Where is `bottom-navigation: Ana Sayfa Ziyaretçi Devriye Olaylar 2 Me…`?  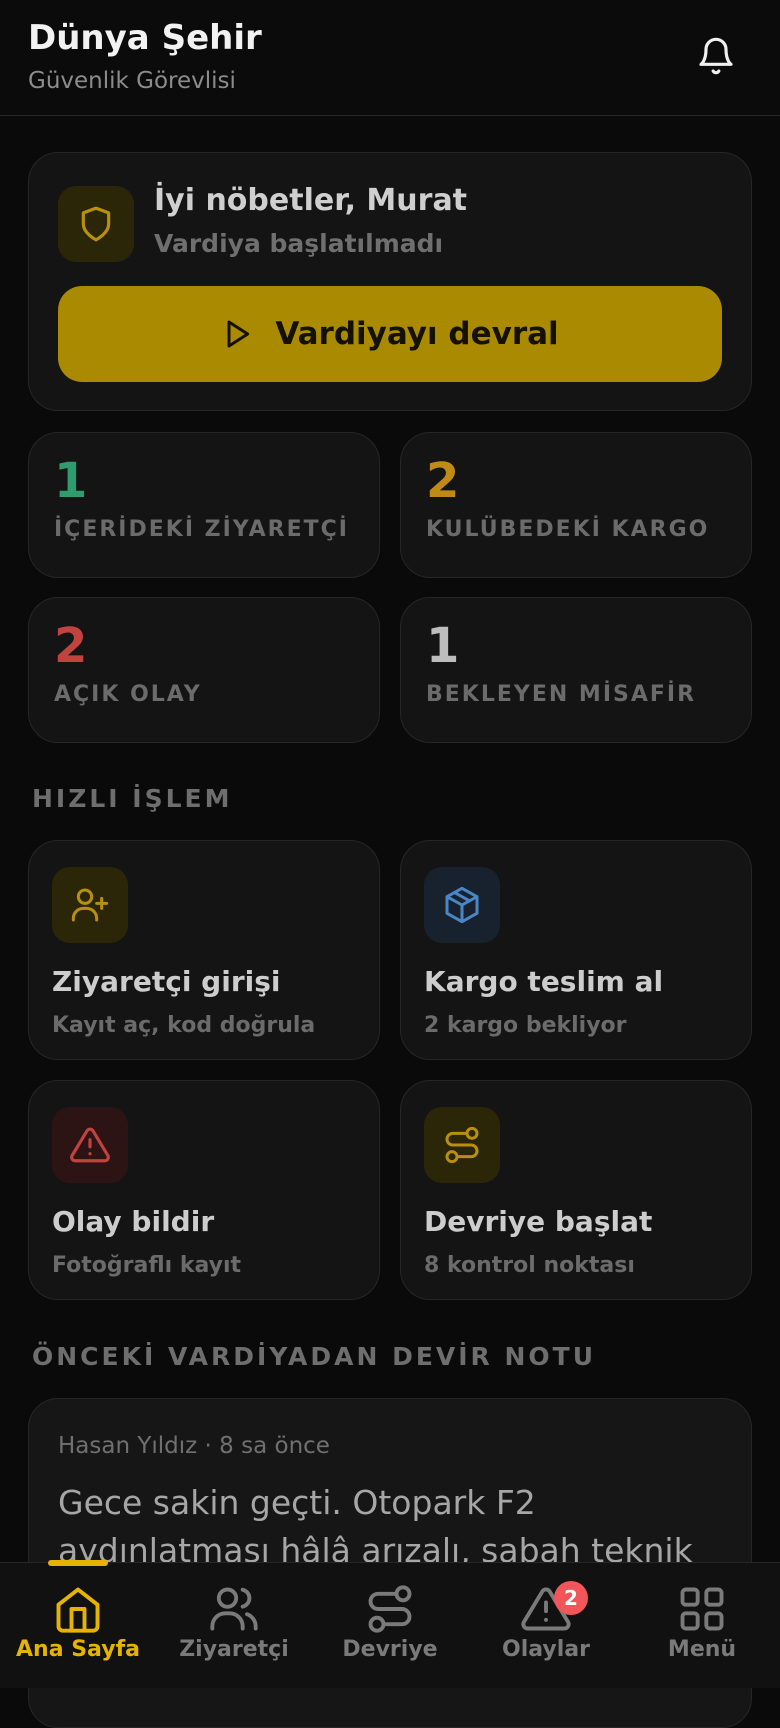 bottom-navigation: Ana Sayfa Ziyaretçi Devriye Olaylar 2 Me… is located at coordinates (390, 1624).